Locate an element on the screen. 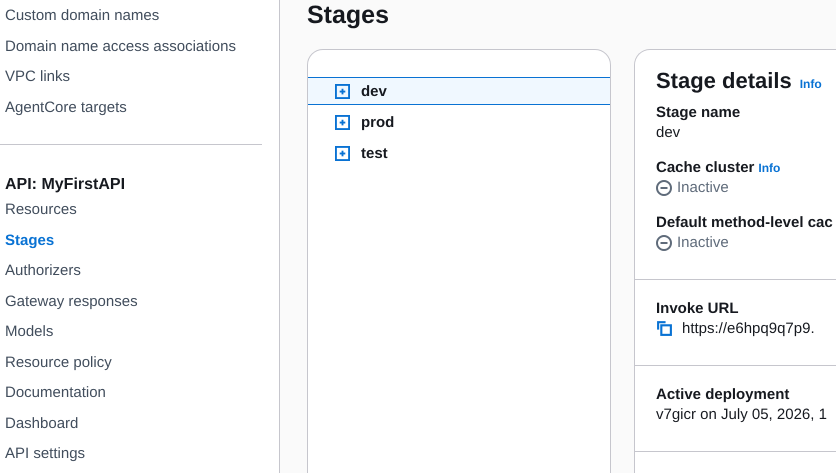  nav-link: AgentCore targets is located at coordinates (139, 107).